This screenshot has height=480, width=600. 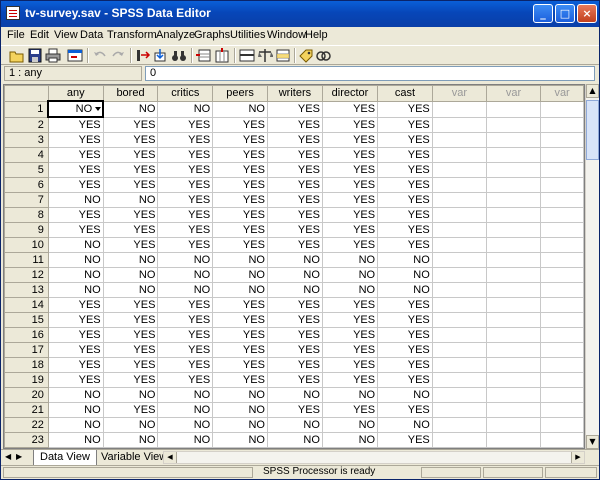 I want to click on row-number: 21, so click(x=26, y=410).